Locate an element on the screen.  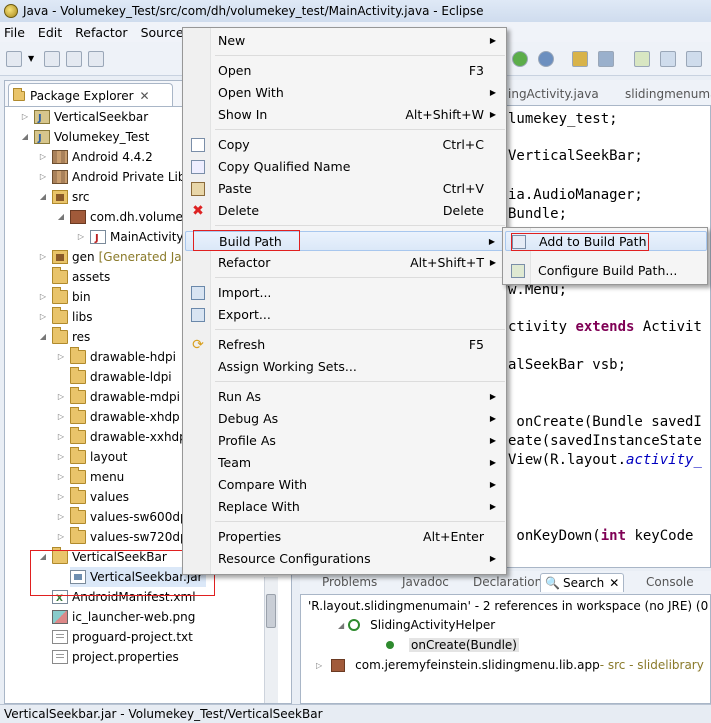
print-icon is located at coordinates (96, 59).